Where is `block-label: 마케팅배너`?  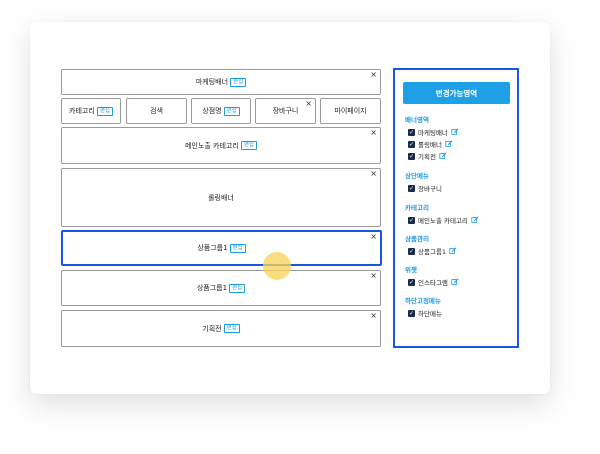
block-label: 마케팅배너 is located at coordinates (212, 82).